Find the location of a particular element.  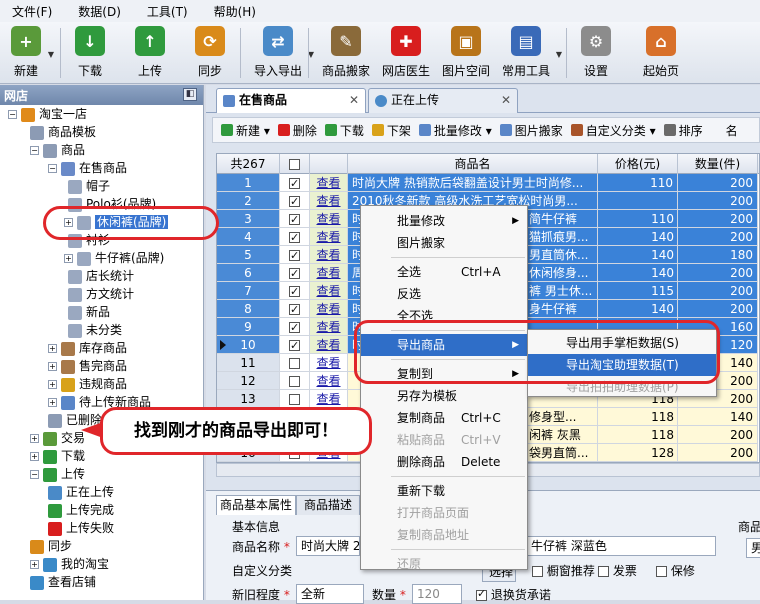

tree-node: − 在售商品 is located at coordinates (87, 168).